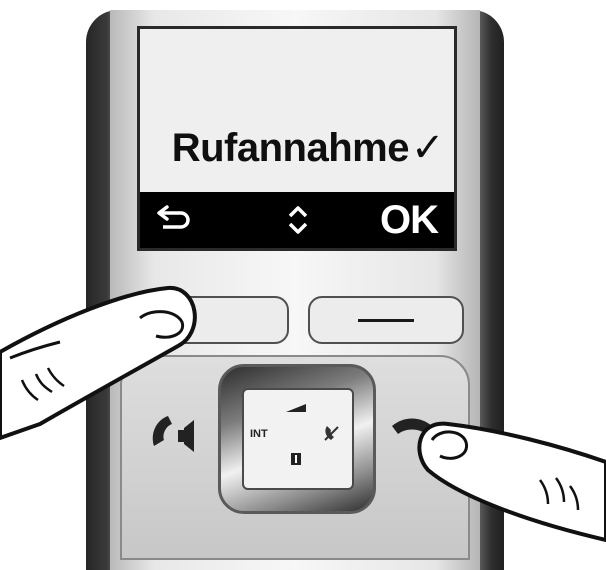 Image resolution: width=606 pixels, height=570 pixels. Describe the element at coordinates (290, 148) in the screenshot. I see `status-text: Rufannahme` at that location.